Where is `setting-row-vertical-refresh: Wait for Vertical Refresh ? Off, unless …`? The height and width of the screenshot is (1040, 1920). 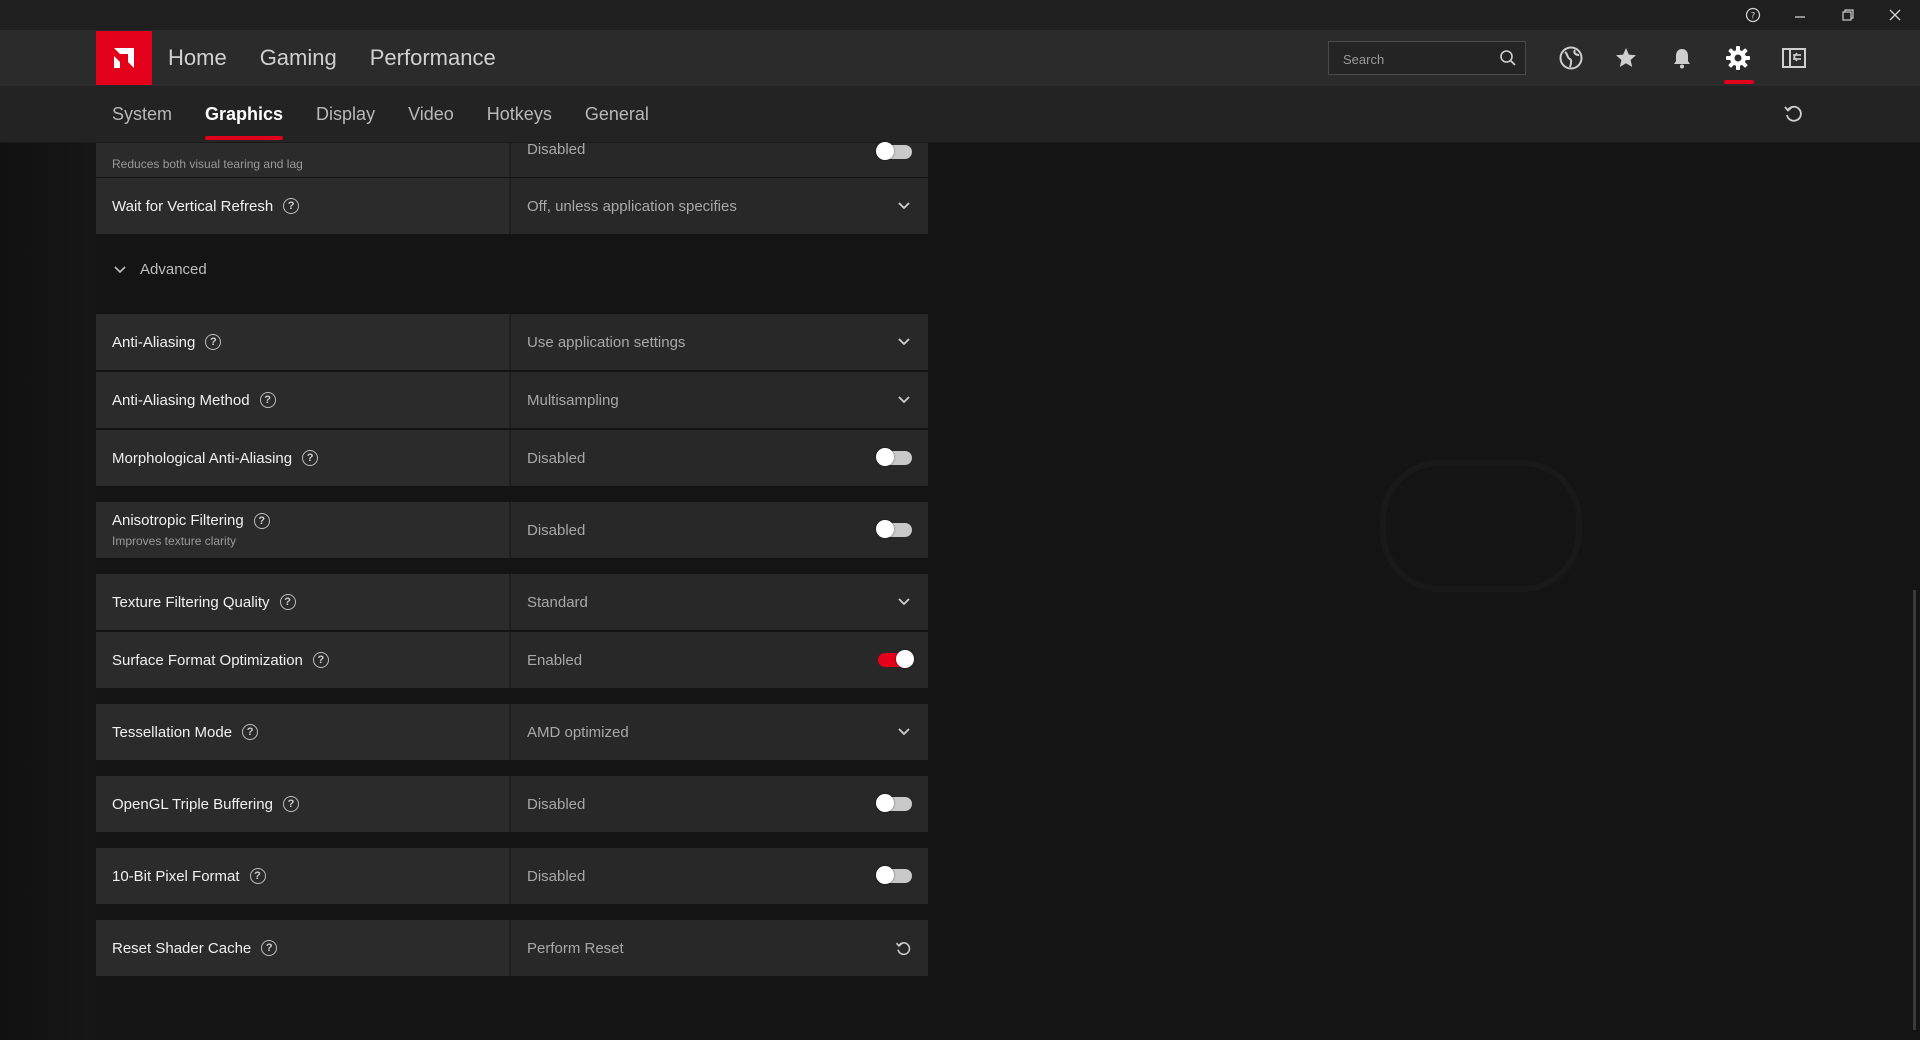
setting-row-vertical-refresh: Wait for Vertical Refresh ? Off, unless … is located at coordinates (512, 206).